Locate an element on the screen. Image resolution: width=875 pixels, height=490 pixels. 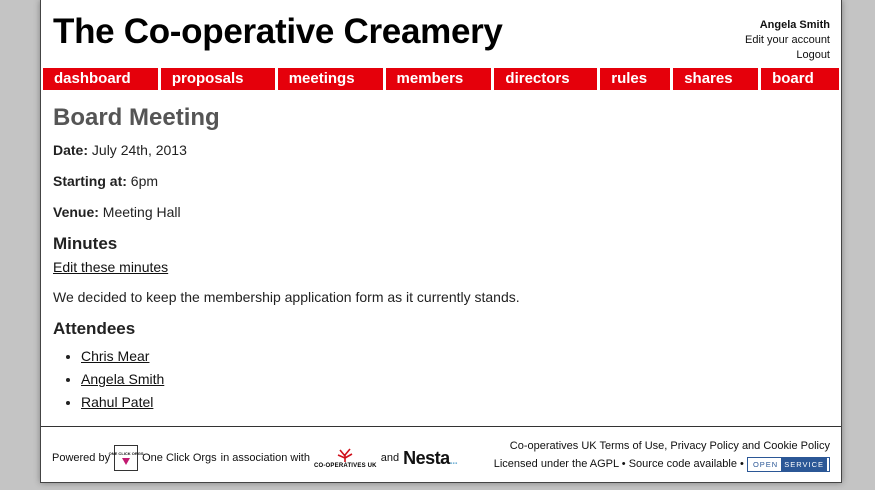
and-word: and is located at coordinates (751, 446).